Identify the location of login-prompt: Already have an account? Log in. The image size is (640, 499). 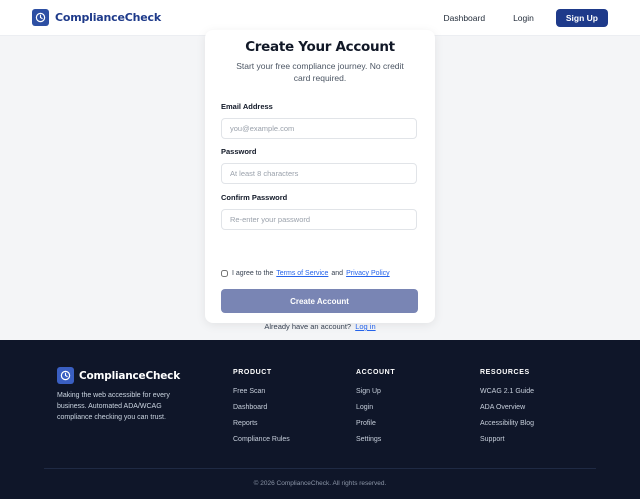
(320, 326).